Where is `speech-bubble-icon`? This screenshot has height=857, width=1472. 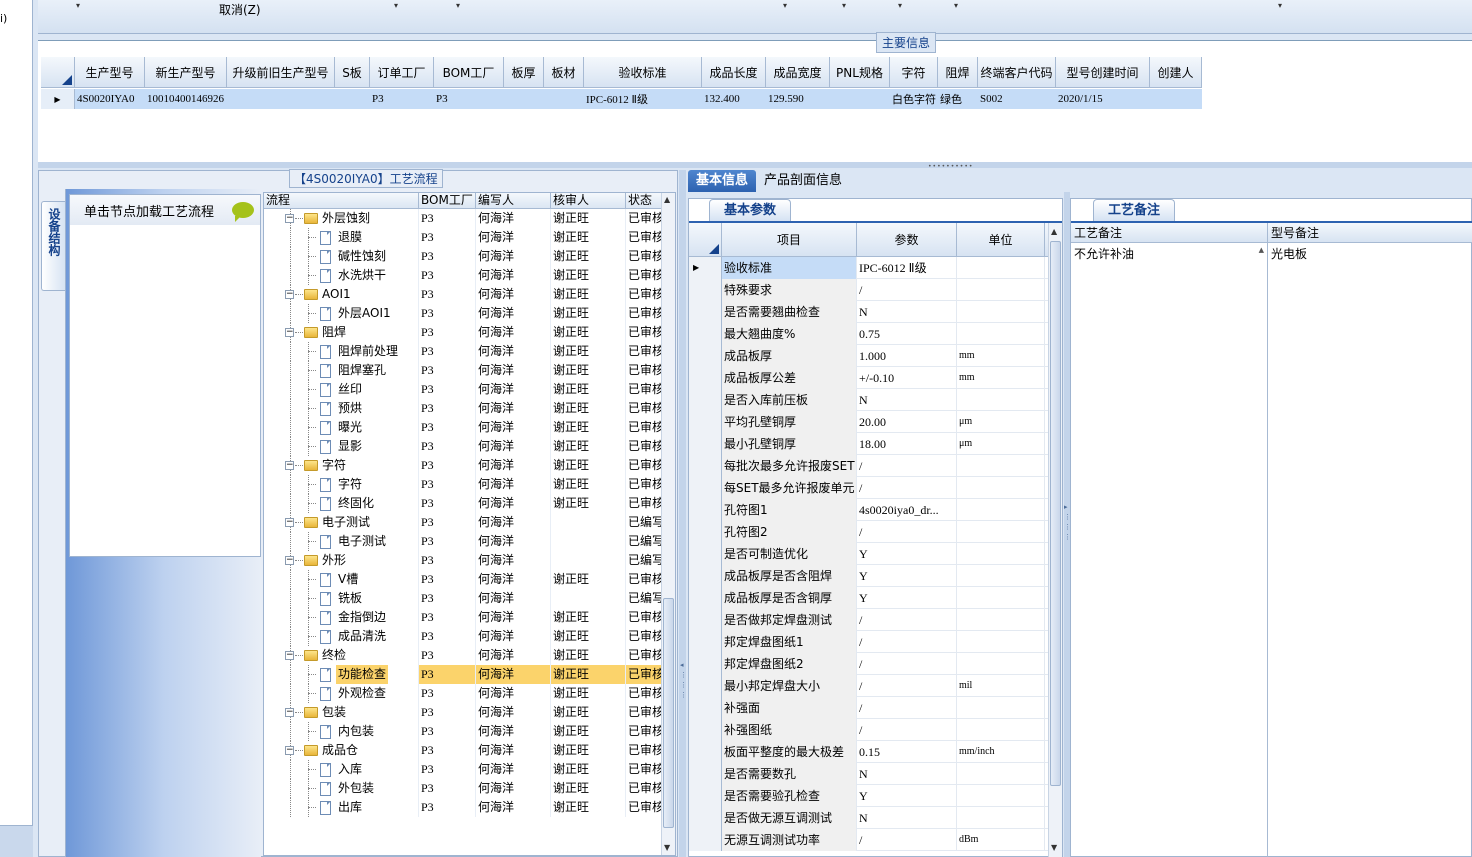 speech-bubble-icon is located at coordinates (243, 212).